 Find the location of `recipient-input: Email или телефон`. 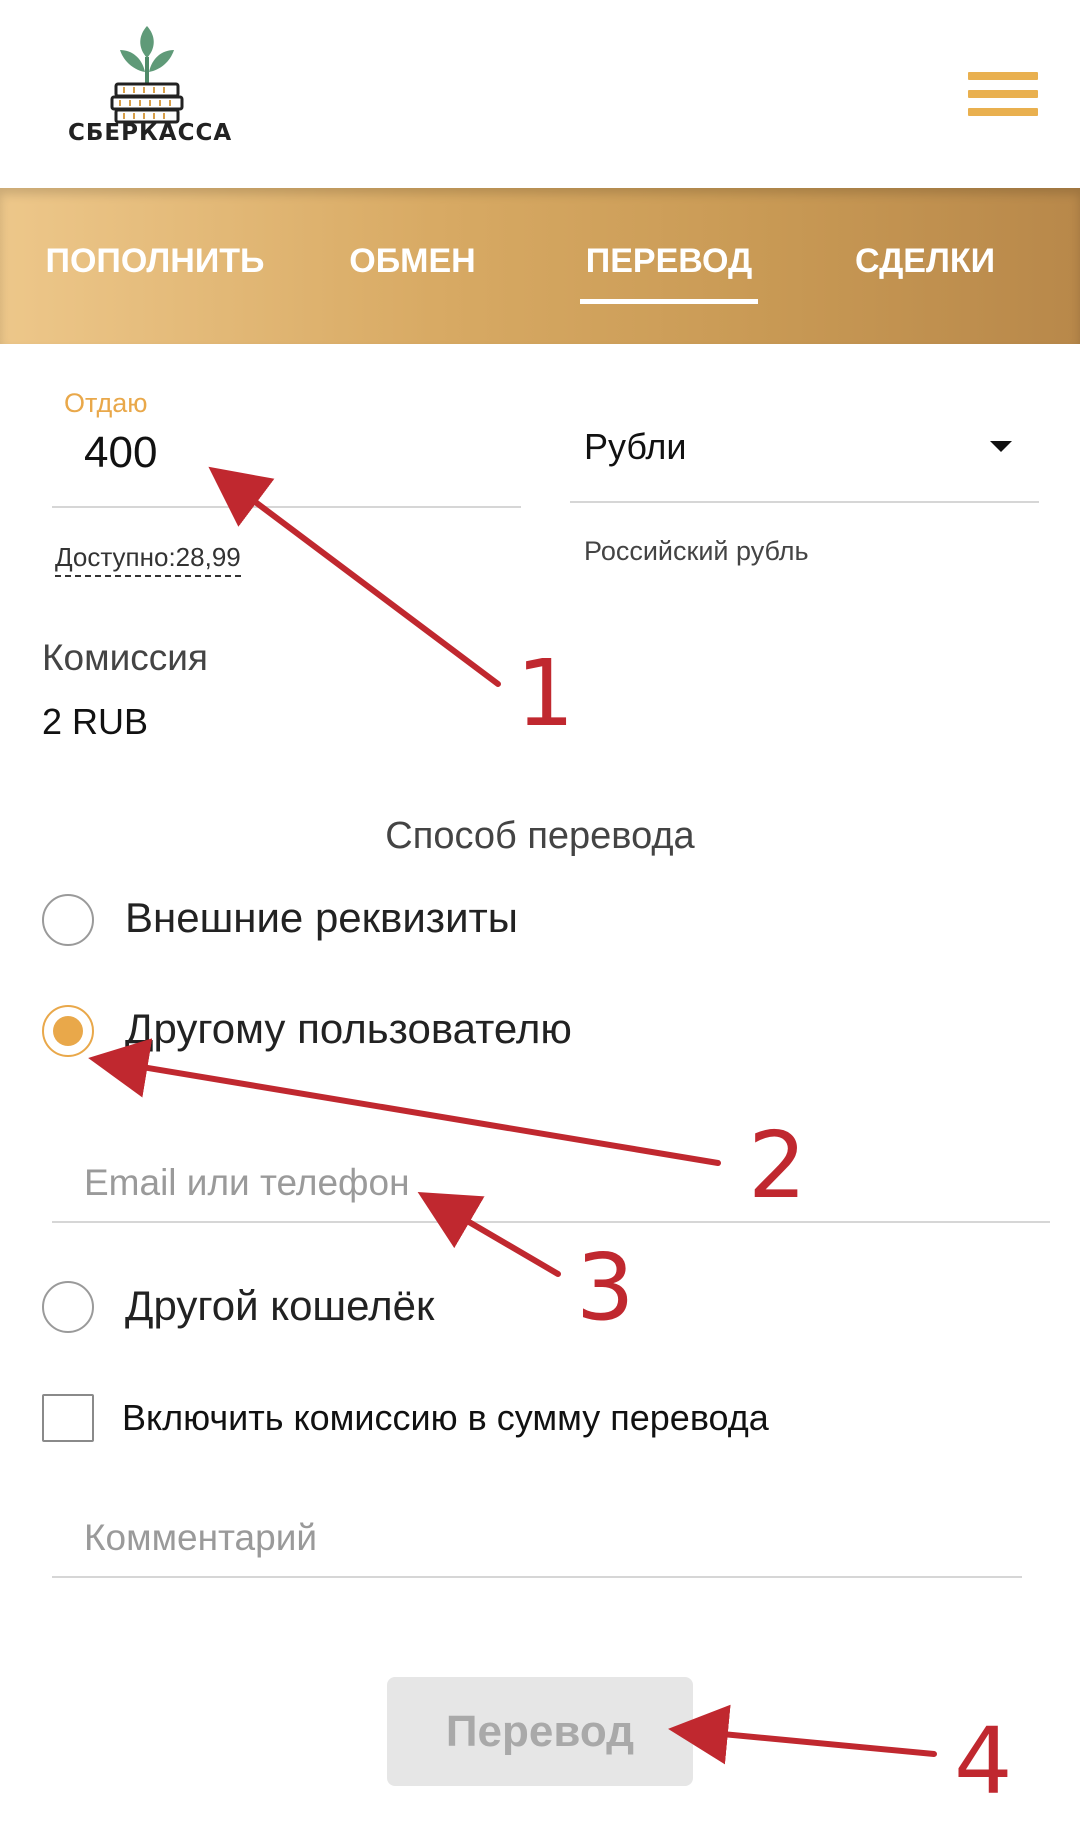

recipient-input: Email или телефон is located at coordinates (247, 1183).